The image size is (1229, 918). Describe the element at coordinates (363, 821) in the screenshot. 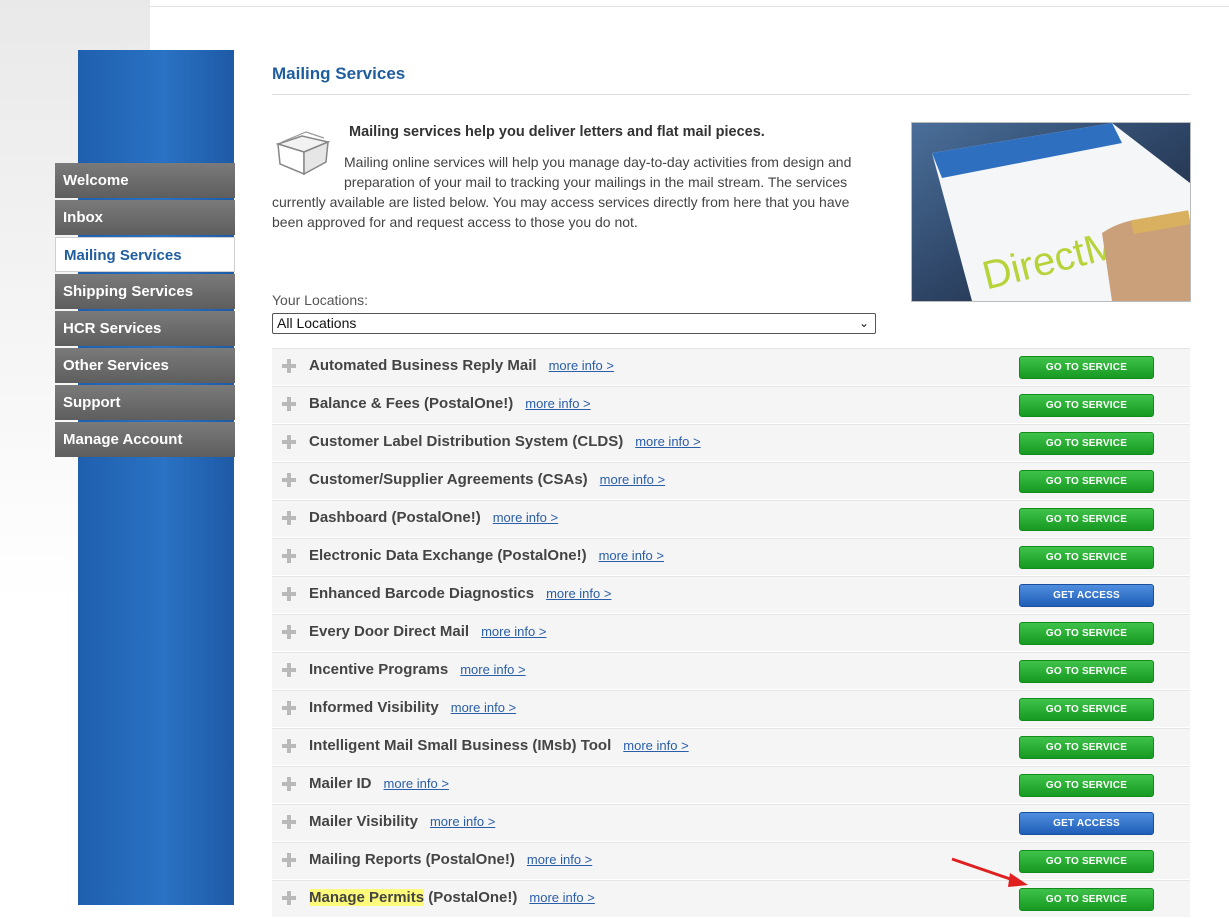

I see `service-name: Mailer Visibility` at that location.